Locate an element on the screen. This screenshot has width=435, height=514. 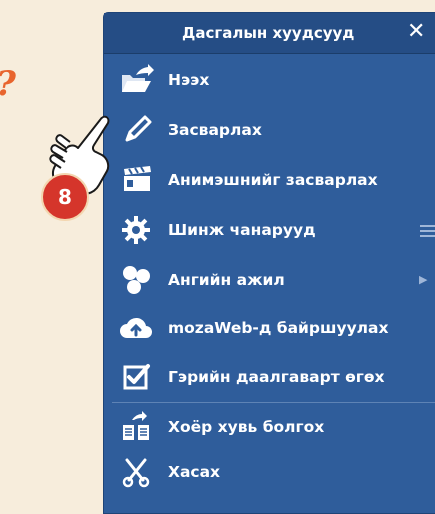
background-question-mark: ? is located at coordinates (8, 84).